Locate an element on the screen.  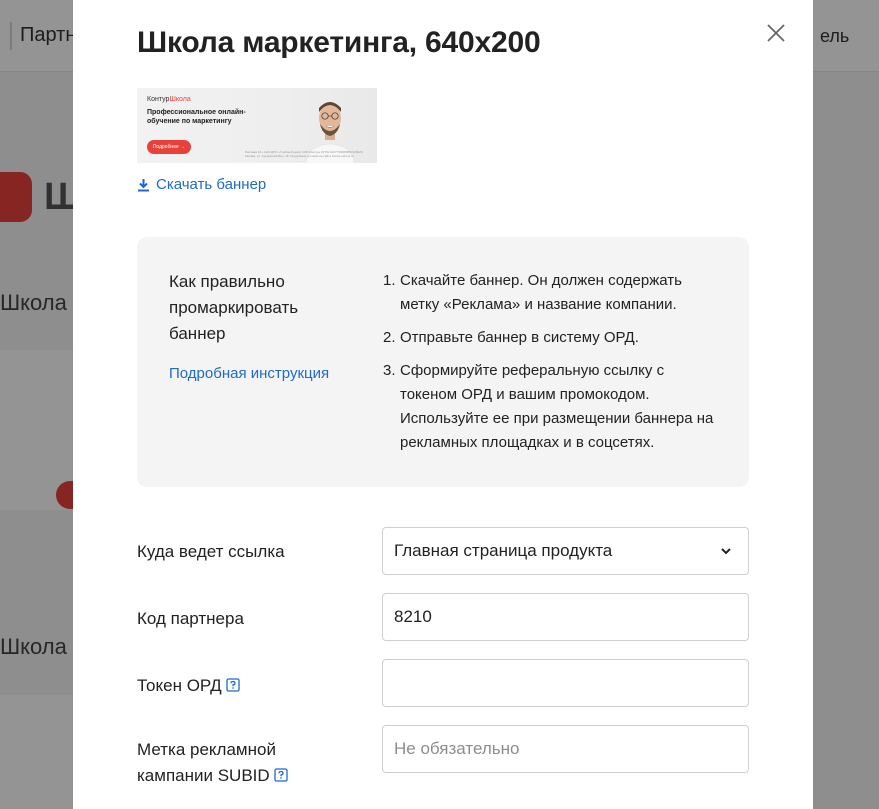
subid-label: Метка рекламной кампании SUBID is located at coordinates (237, 763).